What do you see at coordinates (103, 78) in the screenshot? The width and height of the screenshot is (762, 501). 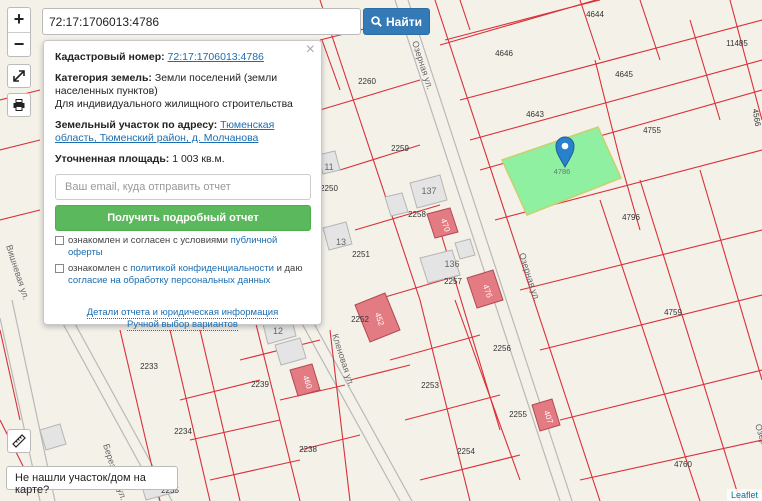 I see `land-category-label: Категория земель:` at bounding box center [103, 78].